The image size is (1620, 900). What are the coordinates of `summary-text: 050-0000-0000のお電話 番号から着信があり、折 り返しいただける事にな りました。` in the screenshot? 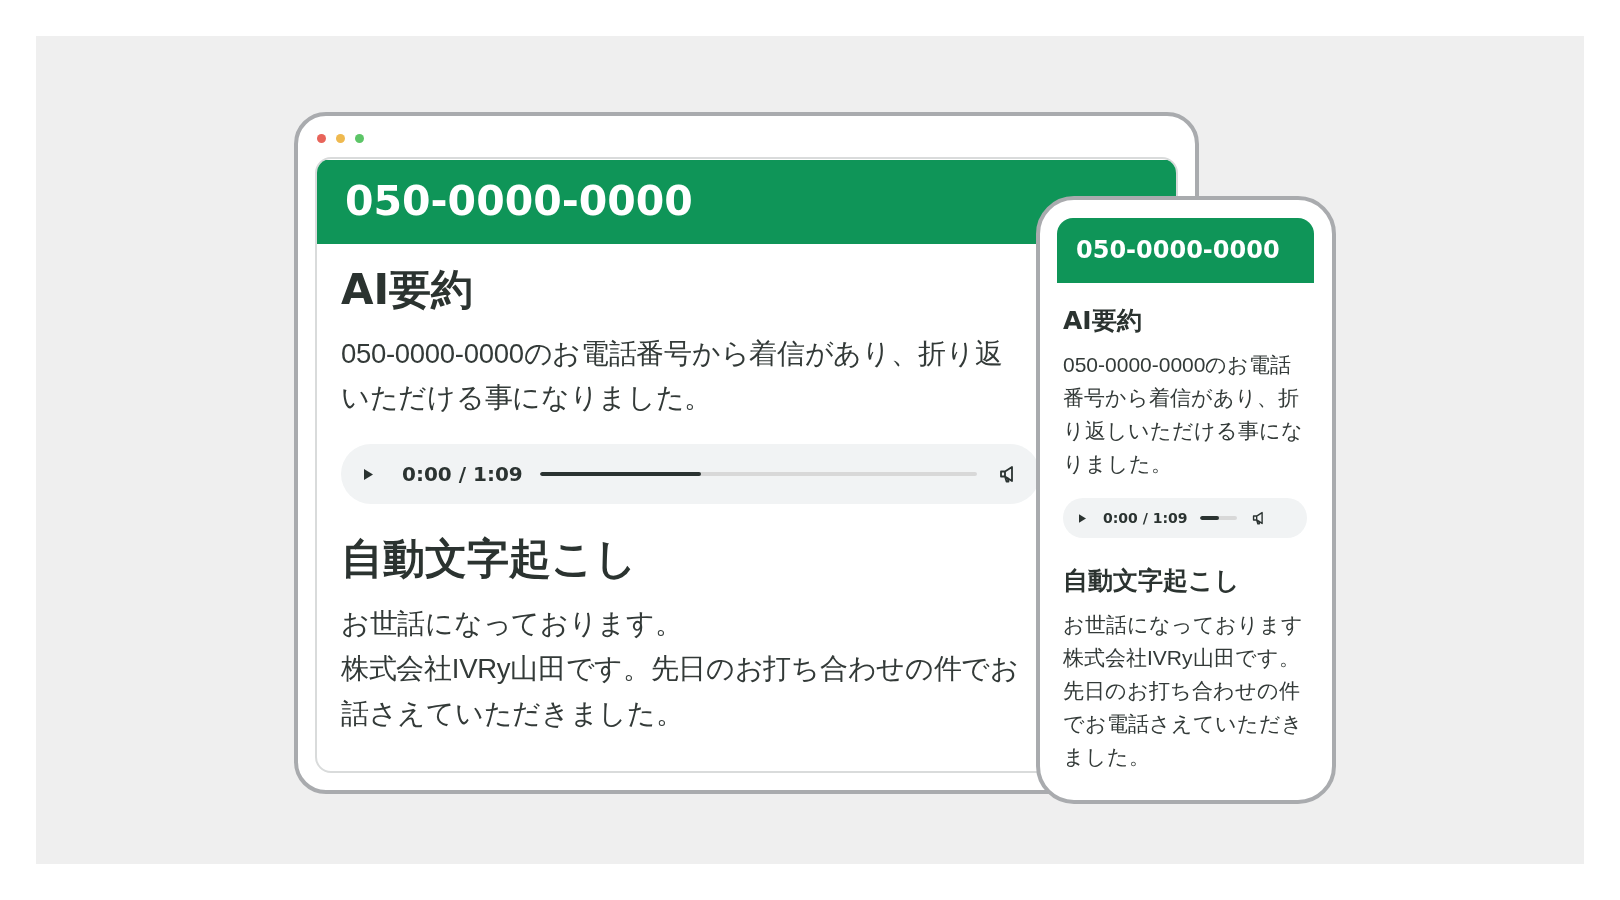 It's located at (1183, 414).